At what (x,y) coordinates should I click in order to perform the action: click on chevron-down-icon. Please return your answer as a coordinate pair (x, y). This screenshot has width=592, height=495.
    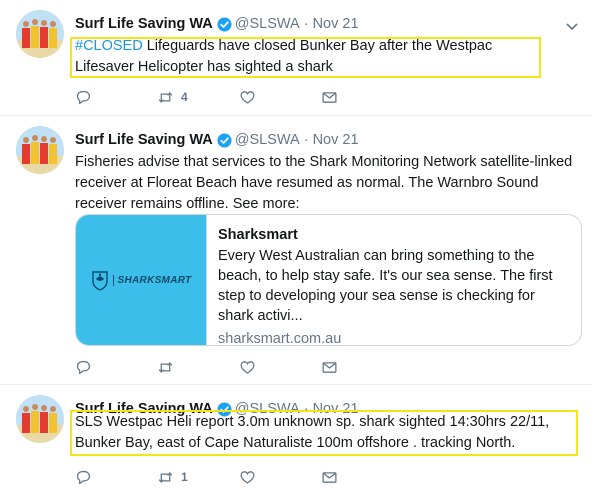
    Looking at the image, I should click on (572, 24).